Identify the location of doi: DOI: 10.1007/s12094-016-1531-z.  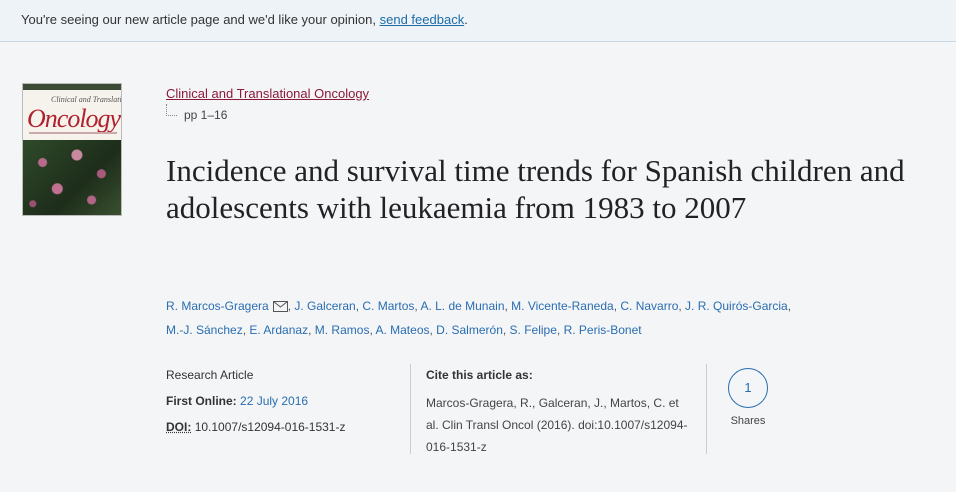
(255, 427).